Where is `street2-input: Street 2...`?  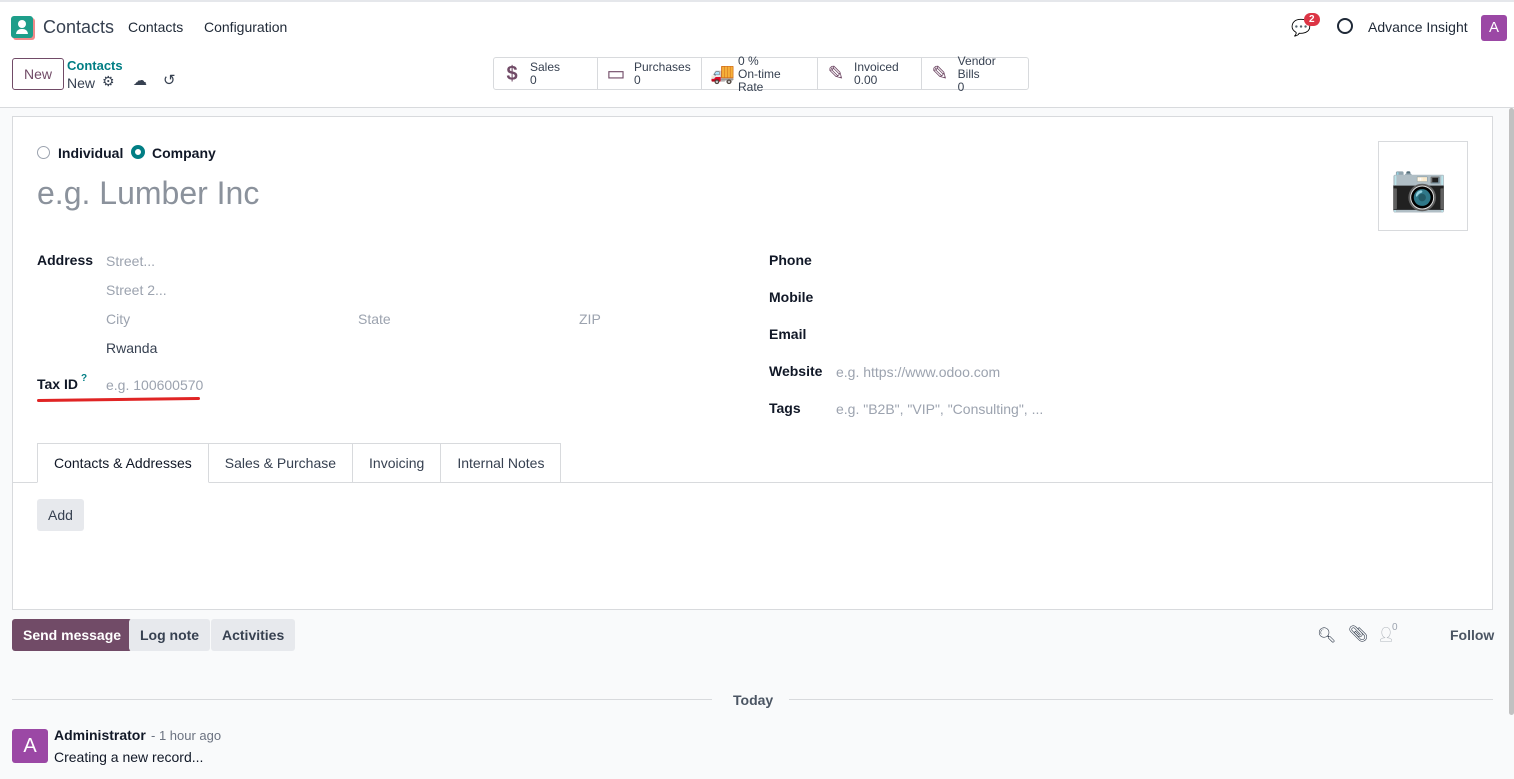 street2-input: Street 2... is located at coordinates (136, 290).